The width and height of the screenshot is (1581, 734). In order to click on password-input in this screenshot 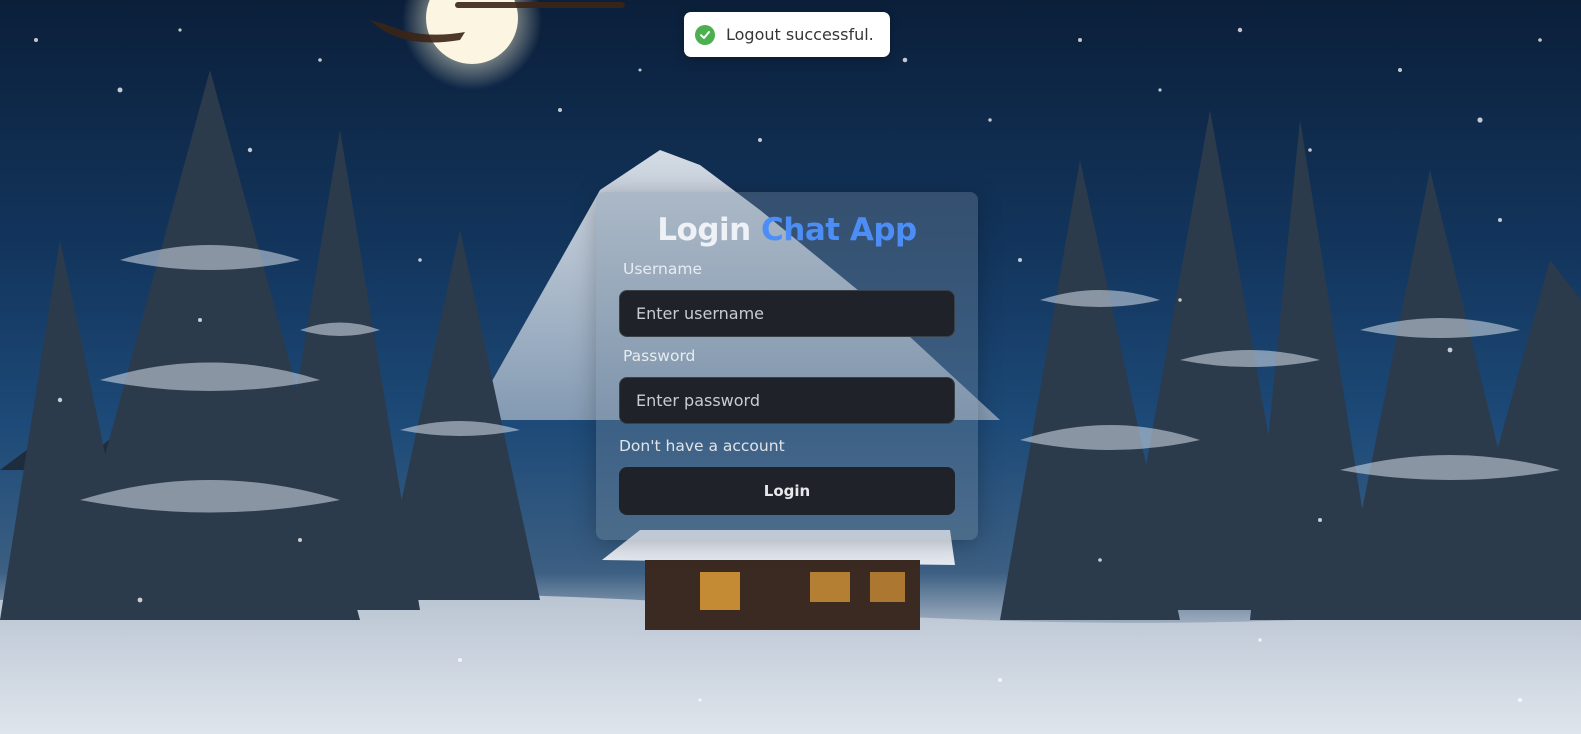, I will do `click(787, 400)`.